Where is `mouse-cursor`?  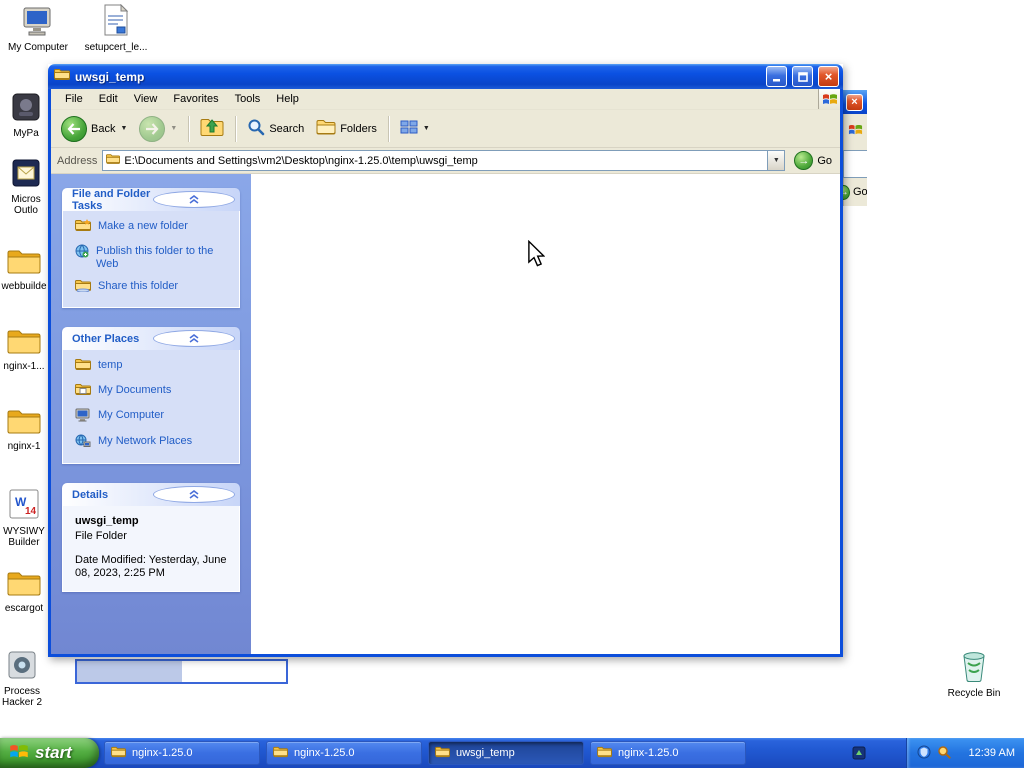
mouse-cursor is located at coordinates (536, 253).